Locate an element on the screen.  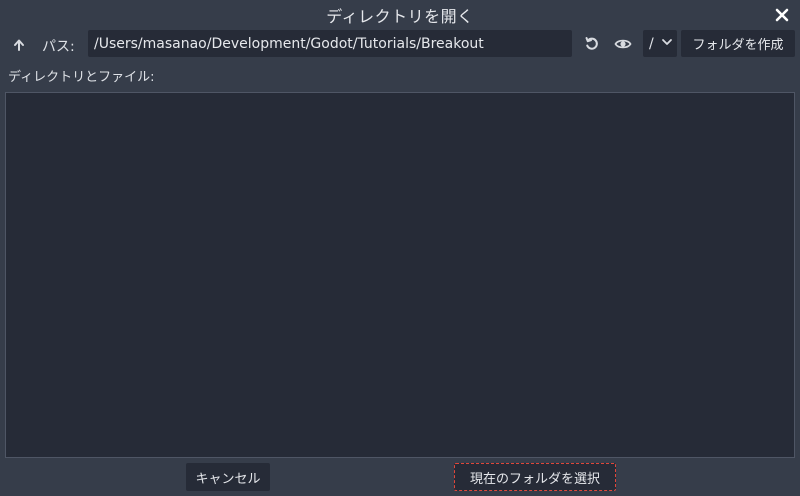
arrow-up-icon is located at coordinates (19, 45).